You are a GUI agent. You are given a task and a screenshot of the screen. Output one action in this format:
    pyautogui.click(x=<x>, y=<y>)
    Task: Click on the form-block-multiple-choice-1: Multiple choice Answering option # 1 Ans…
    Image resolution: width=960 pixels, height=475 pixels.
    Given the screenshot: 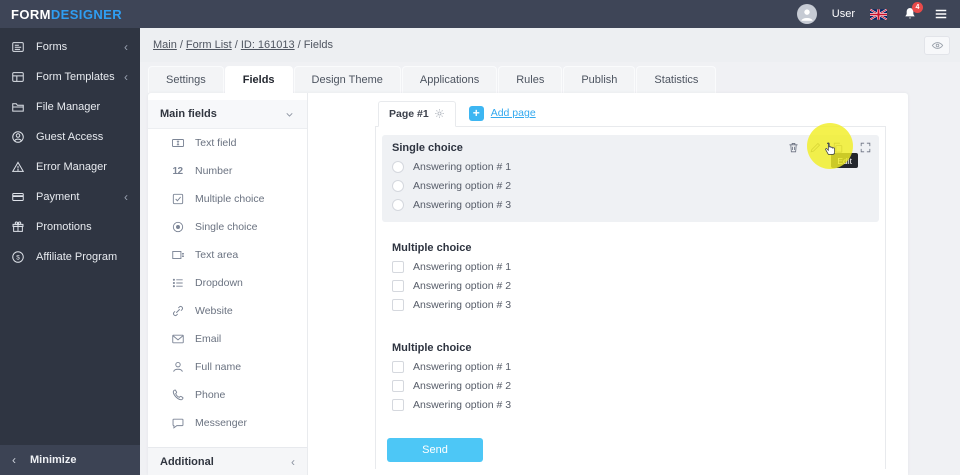 What is the action you would take?
    pyautogui.click(x=630, y=278)
    